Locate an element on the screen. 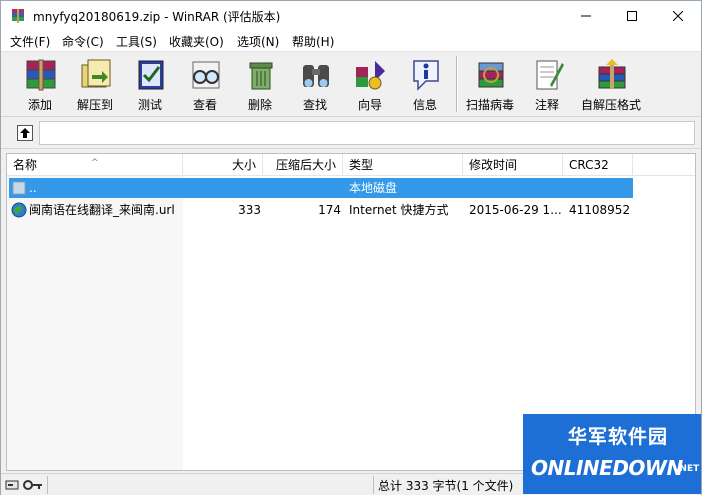  onlinedown-watermark: 华军软件园 ONLINEDOWN .NET is located at coordinates (612, 454).